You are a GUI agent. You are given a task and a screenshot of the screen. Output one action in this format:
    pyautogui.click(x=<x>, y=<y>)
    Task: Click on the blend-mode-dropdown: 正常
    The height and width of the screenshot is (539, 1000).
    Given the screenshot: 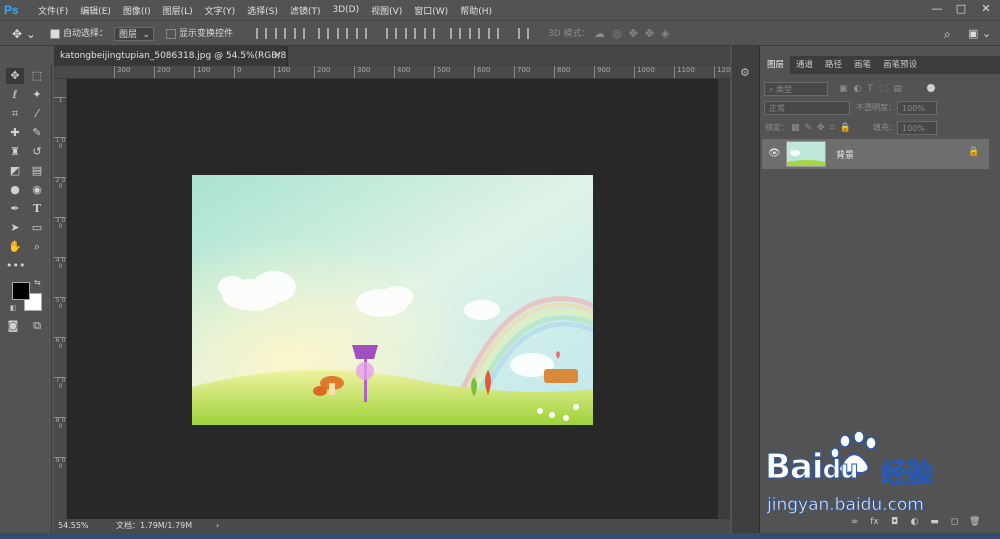 What is the action you would take?
    pyautogui.click(x=807, y=108)
    